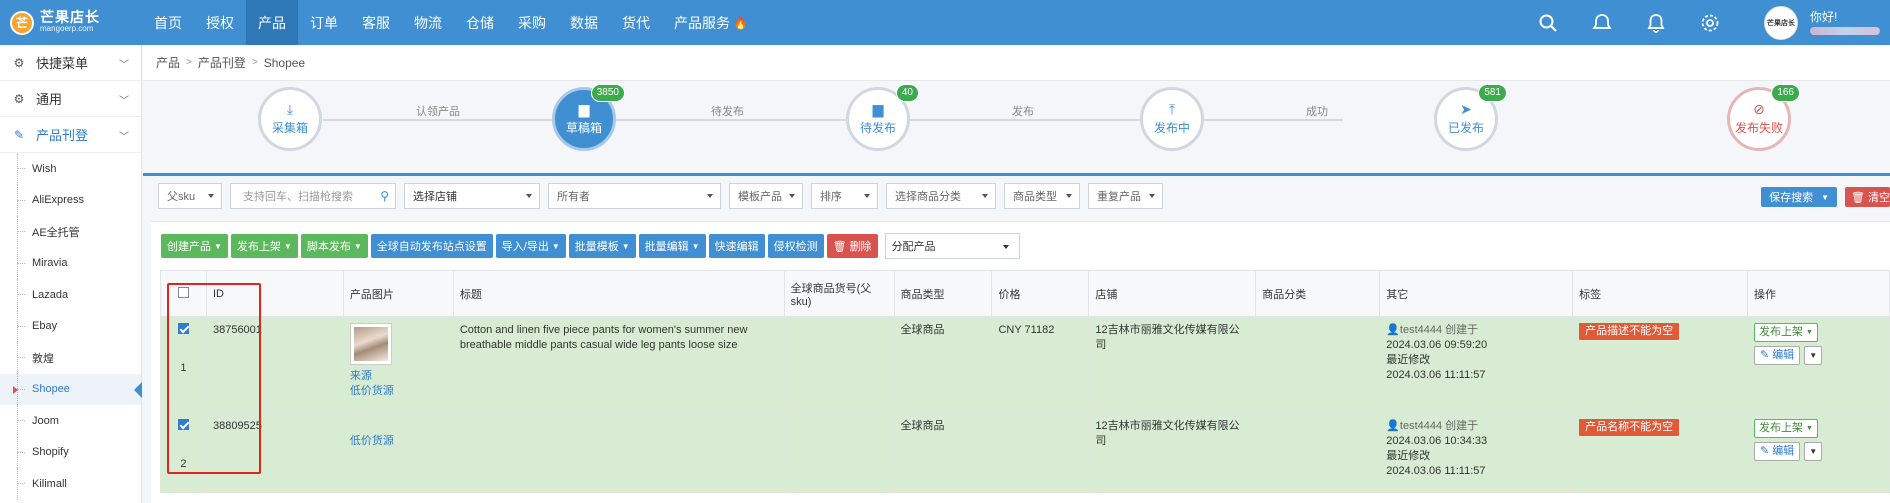  I want to click on button-label: 批量编辑, so click(666, 247).